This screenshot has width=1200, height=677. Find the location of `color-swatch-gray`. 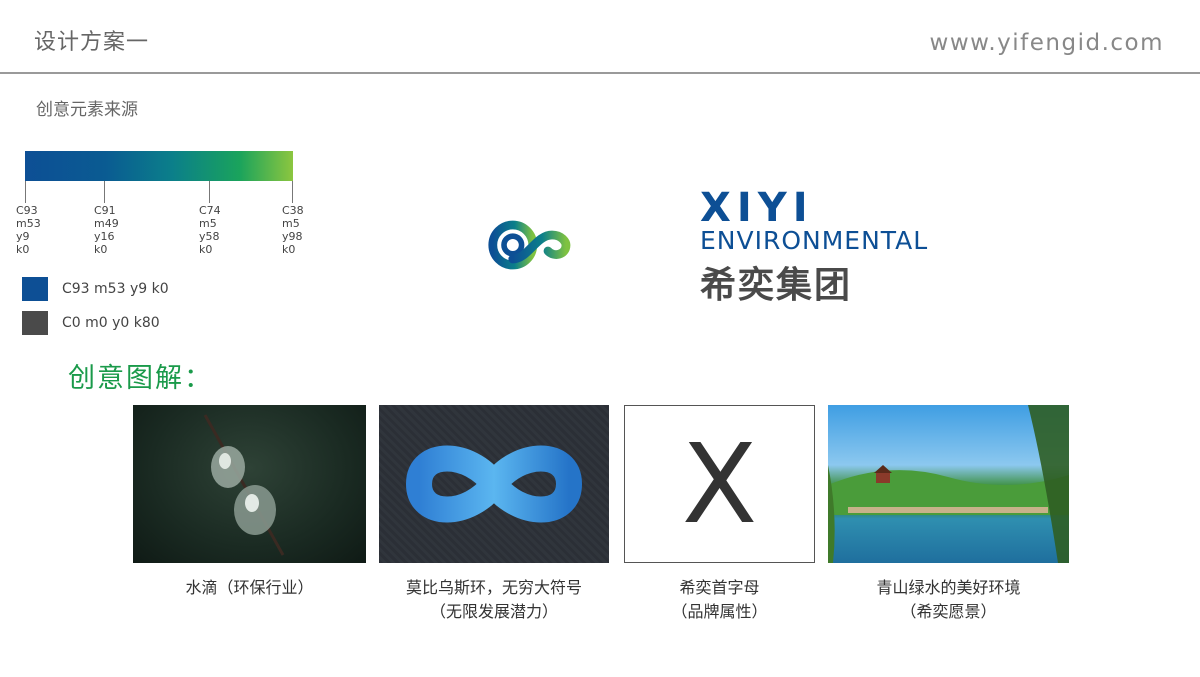

color-swatch-gray is located at coordinates (35, 323).